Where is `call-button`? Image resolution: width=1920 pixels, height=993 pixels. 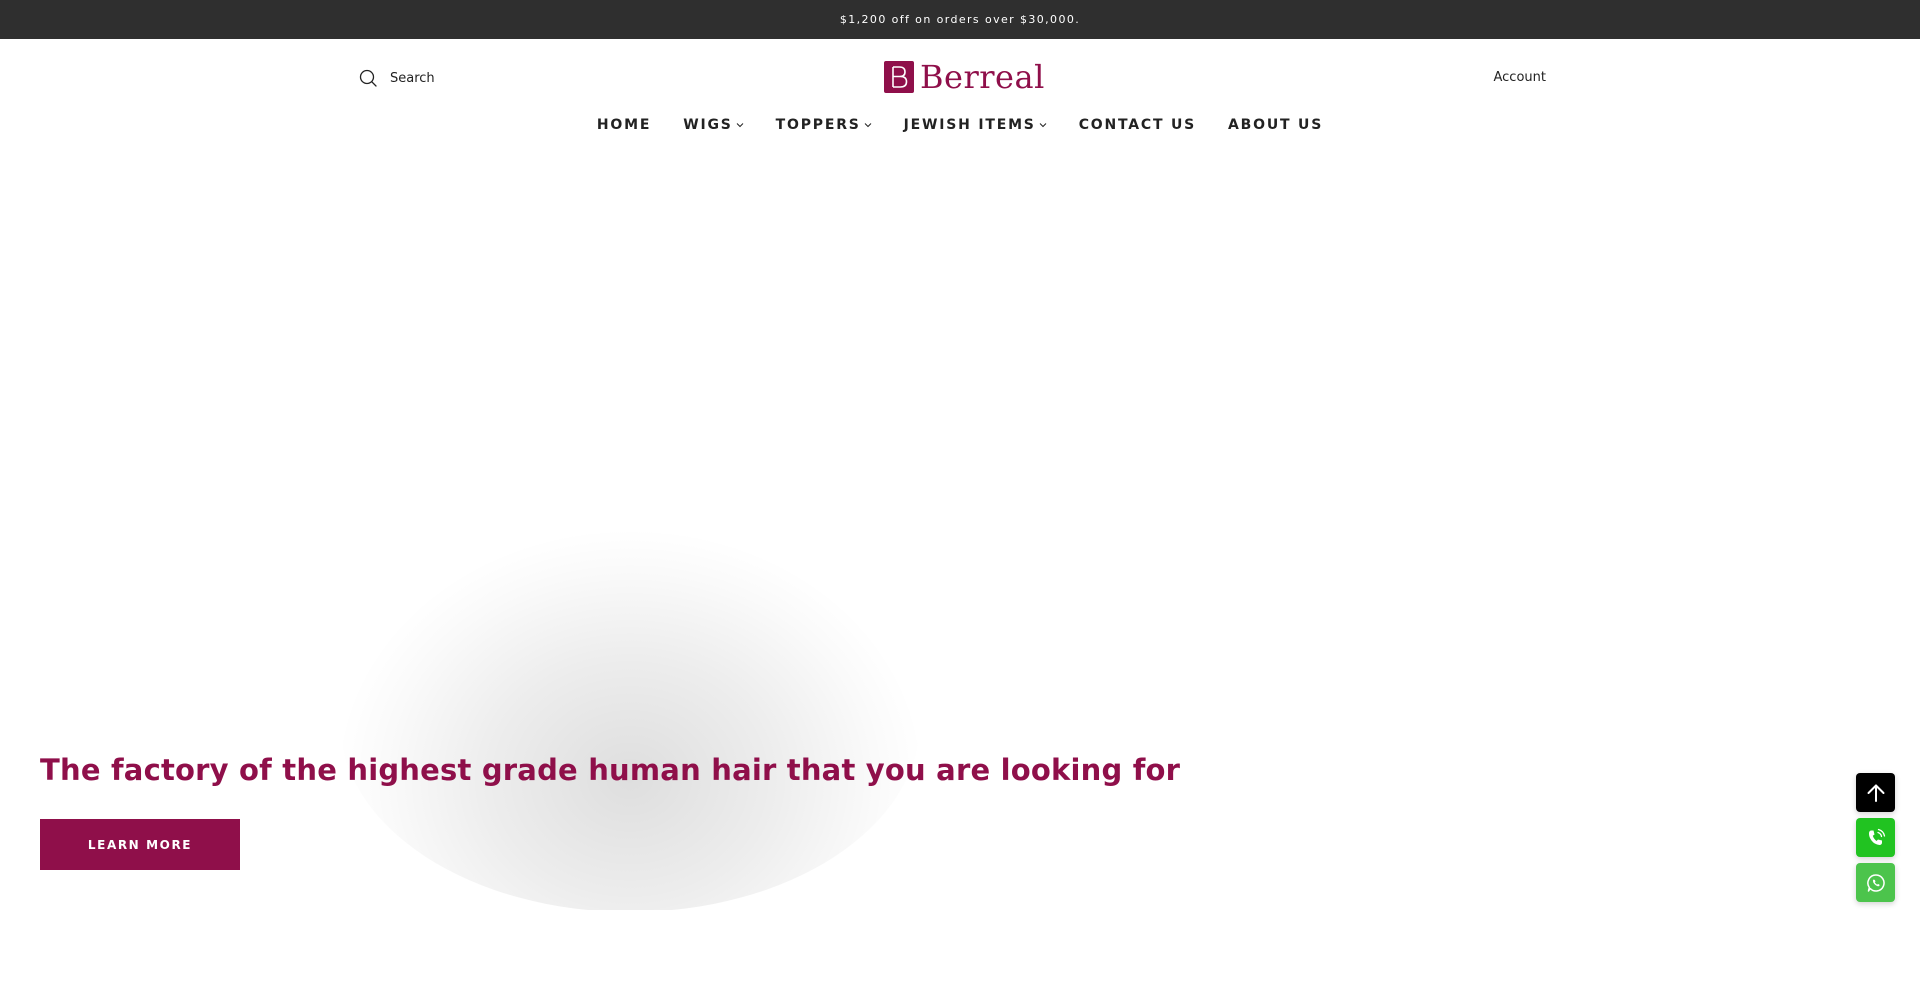
call-button is located at coordinates (1875, 837).